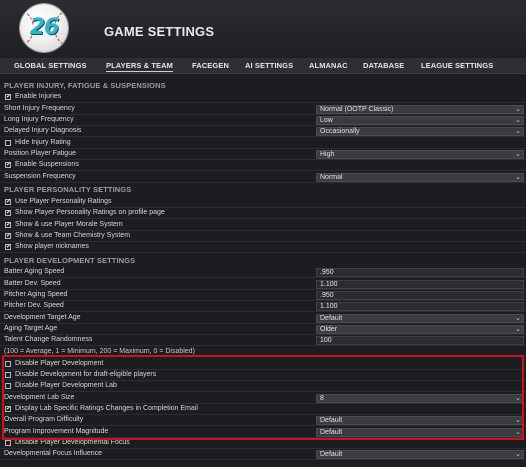 This screenshot has height=467, width=526. Describe the element at coordinates (70, 260) in the screenshot. I see `section-development-heading: PLAYER DEVELOPMENT SETTINGS` at that location.